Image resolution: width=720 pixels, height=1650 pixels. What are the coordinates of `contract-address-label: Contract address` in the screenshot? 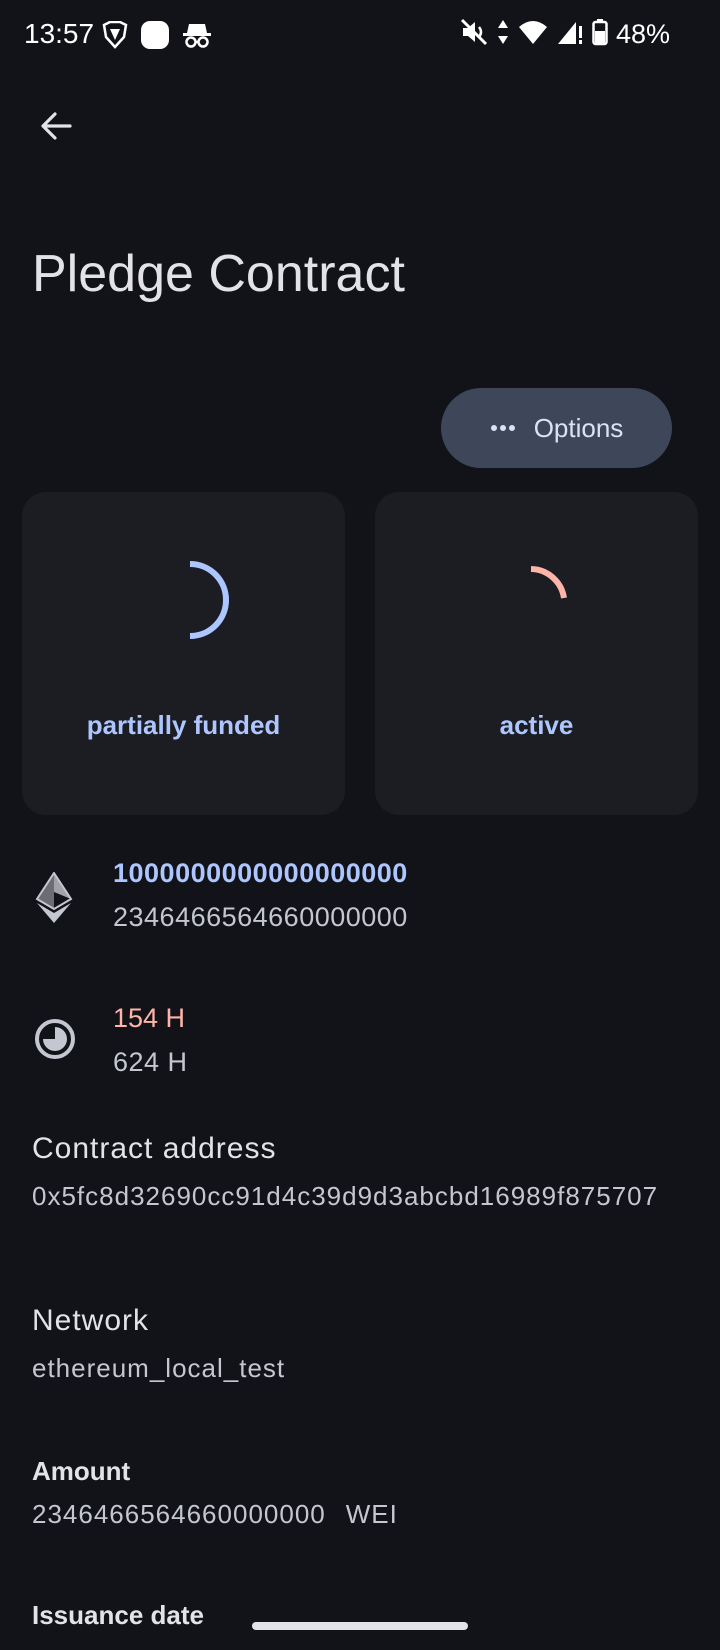 It's located at (154, 1148).